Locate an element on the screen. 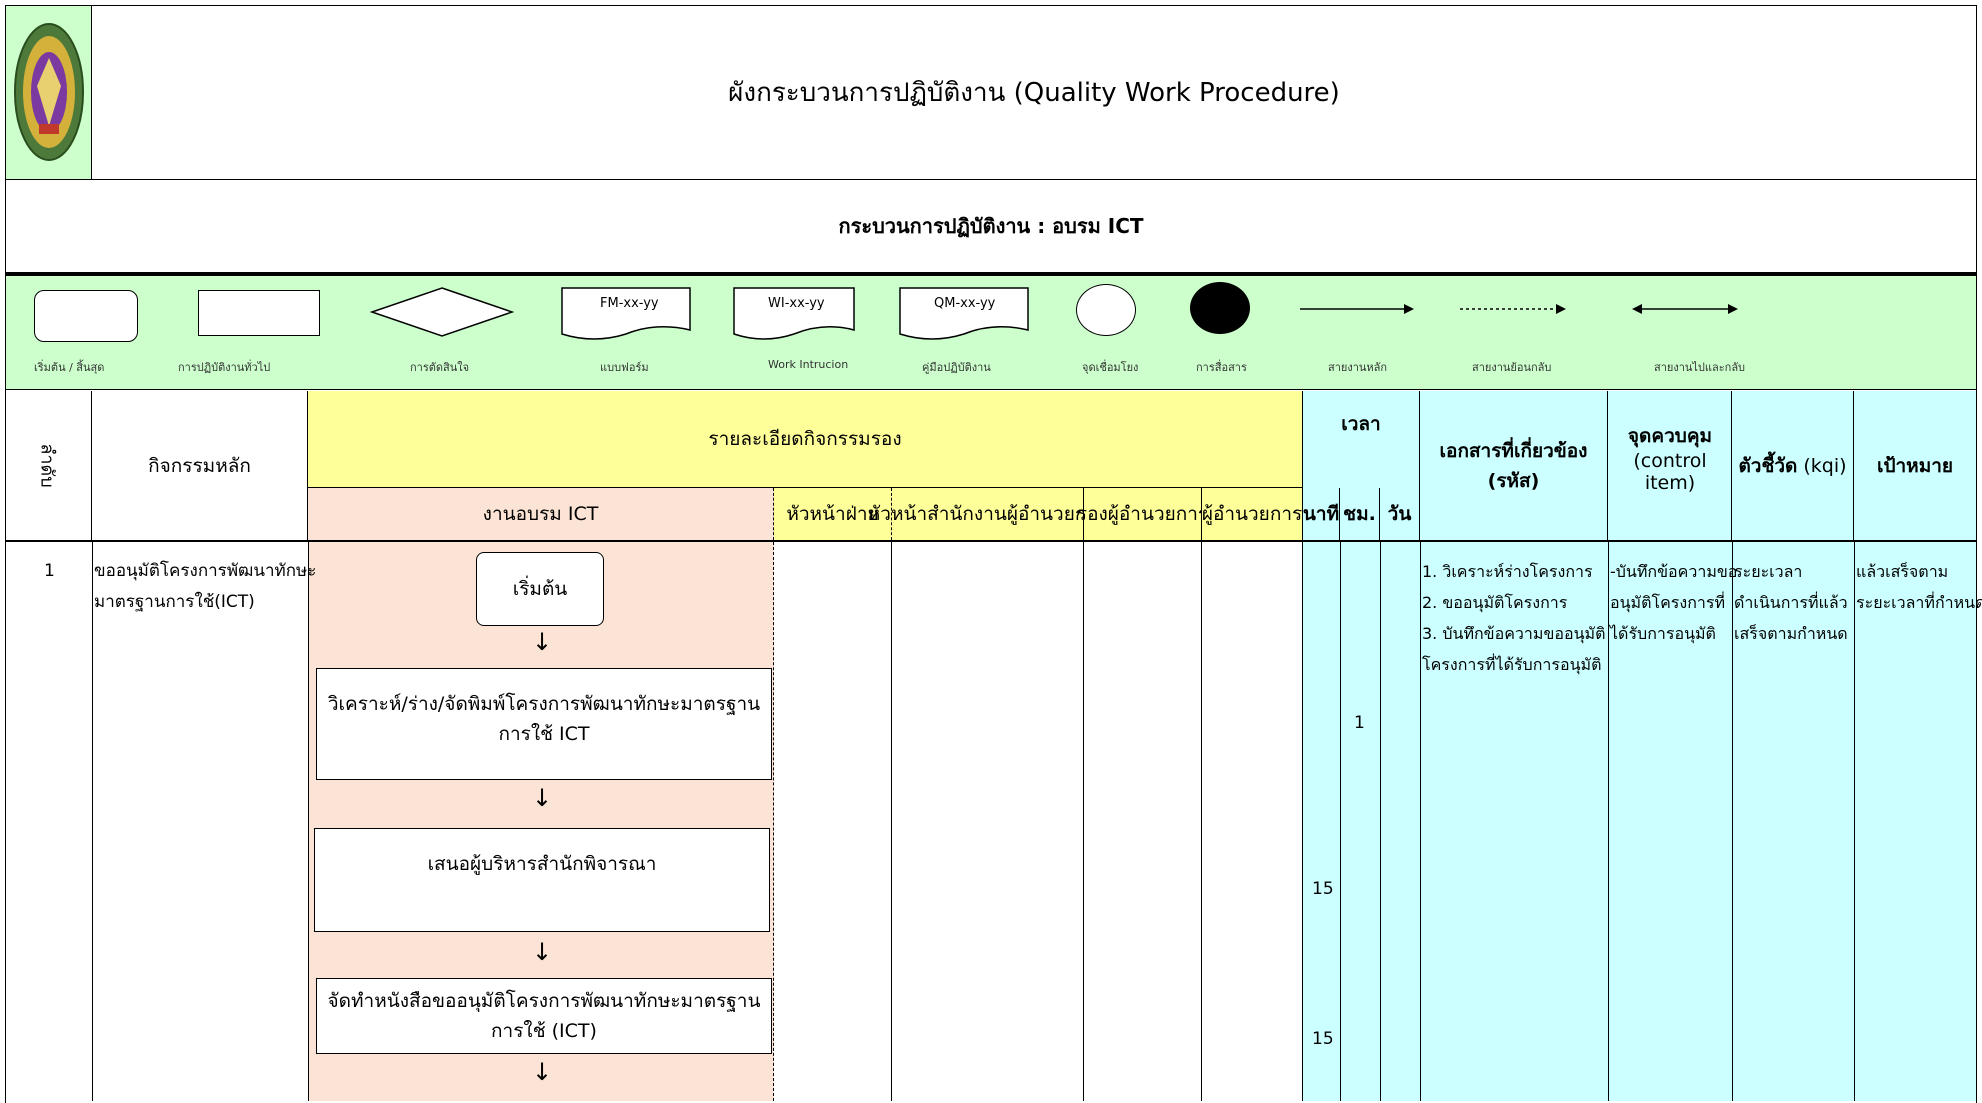 The width and height of the screenshot is (1982, 1103). flow-arrow-1: ↓ is located at coordinates (542, 642).